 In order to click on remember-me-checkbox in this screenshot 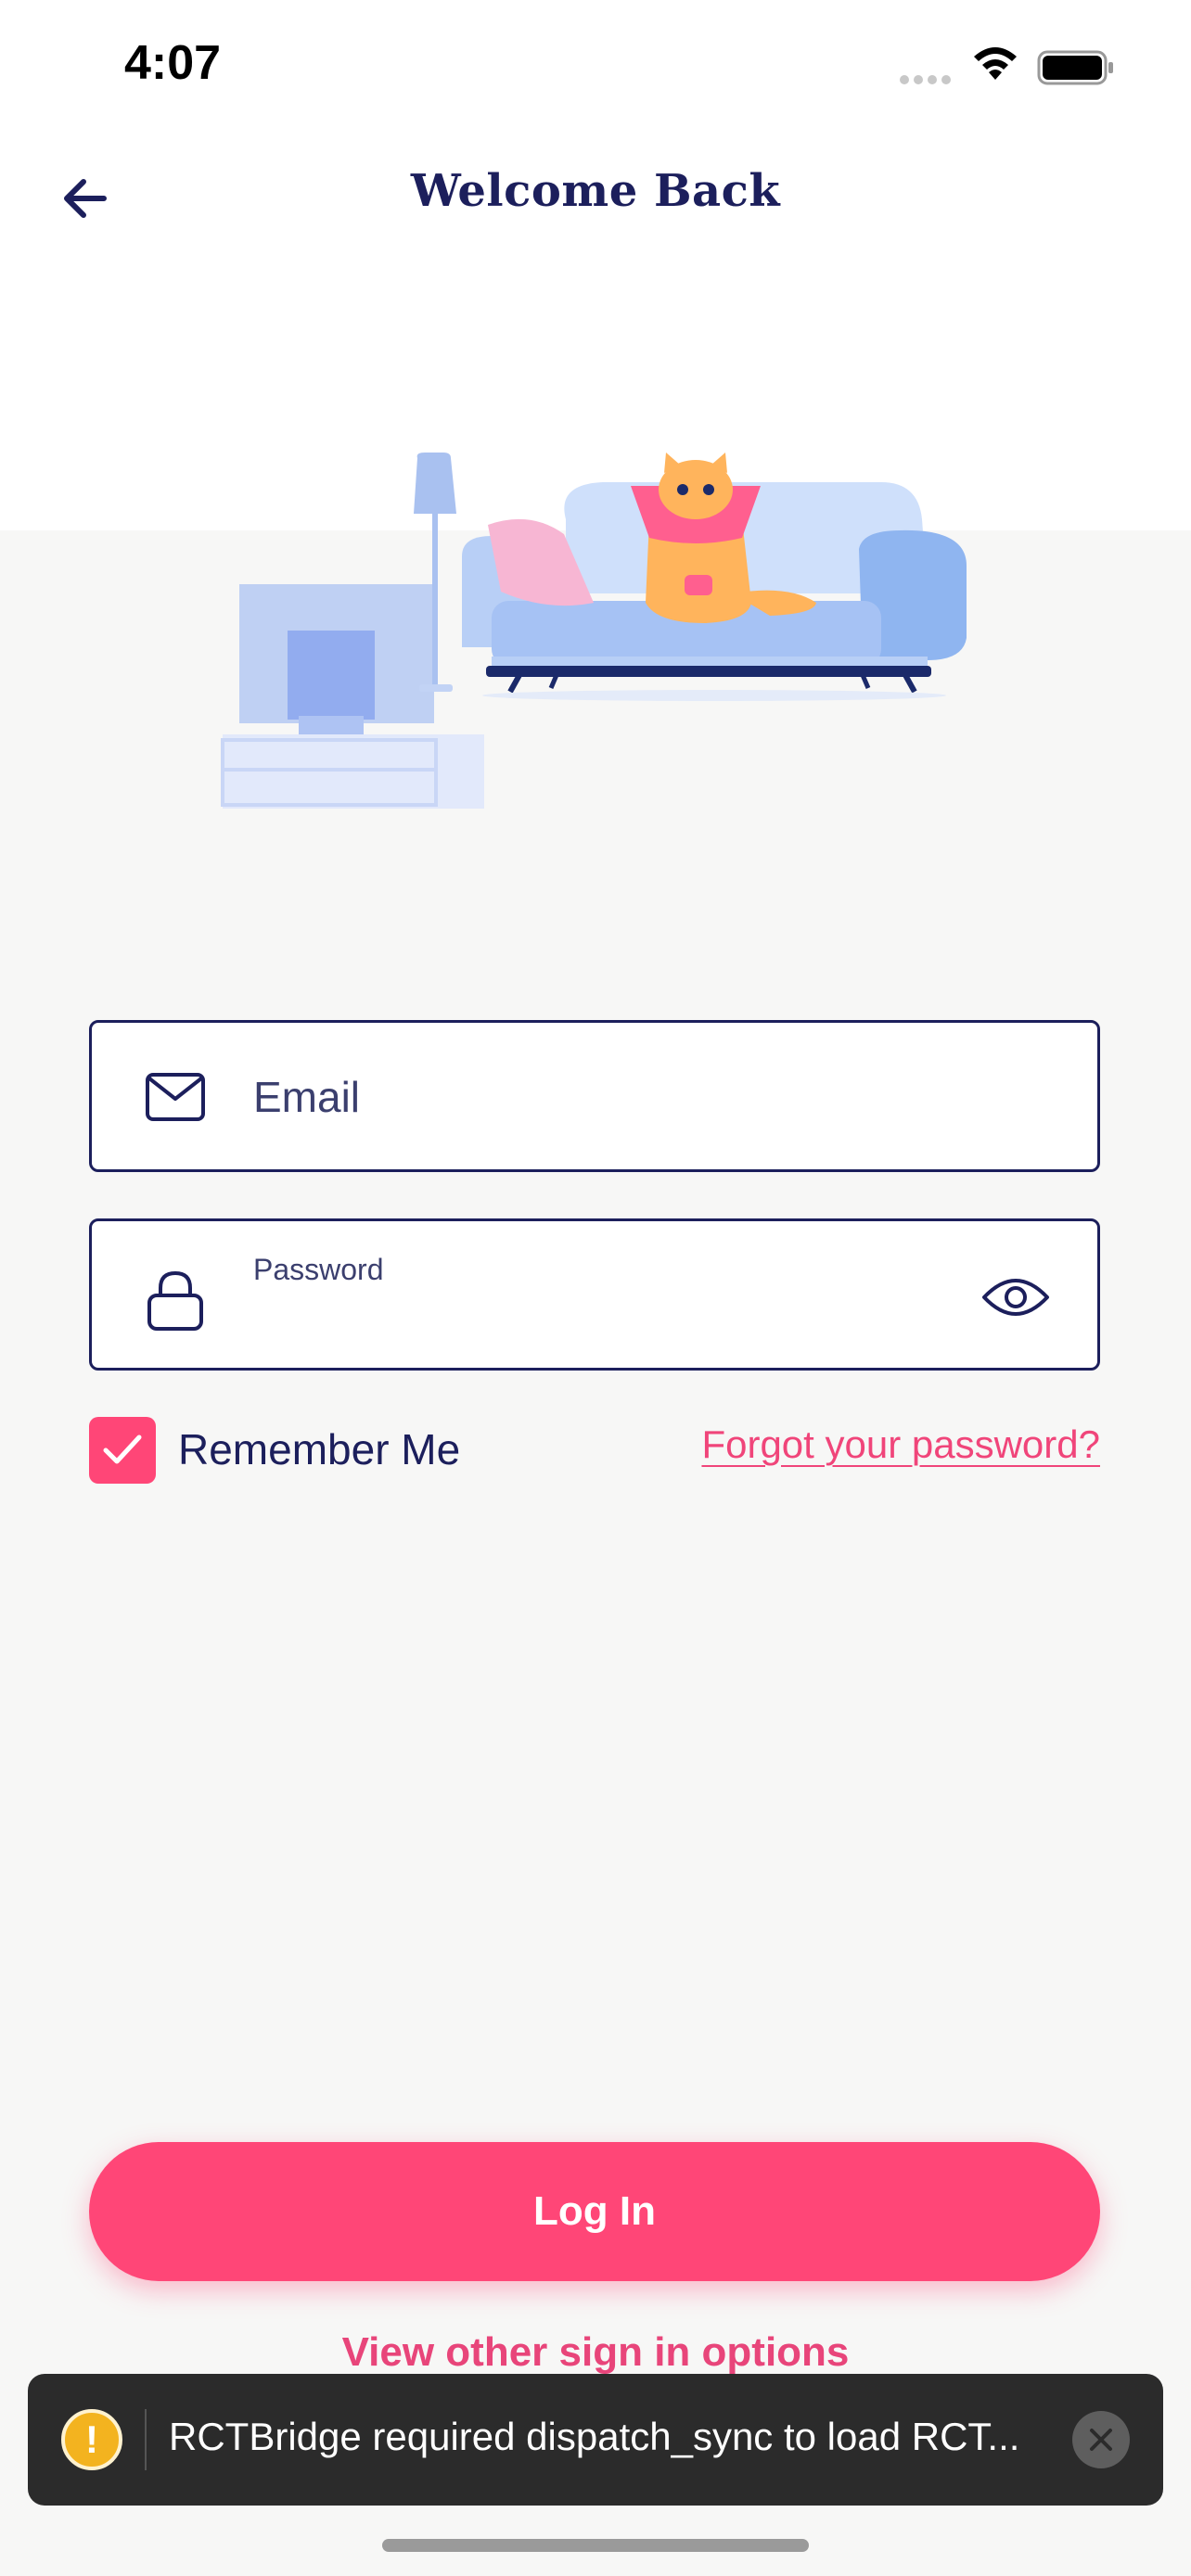, I will do `click(122, 1451)`.